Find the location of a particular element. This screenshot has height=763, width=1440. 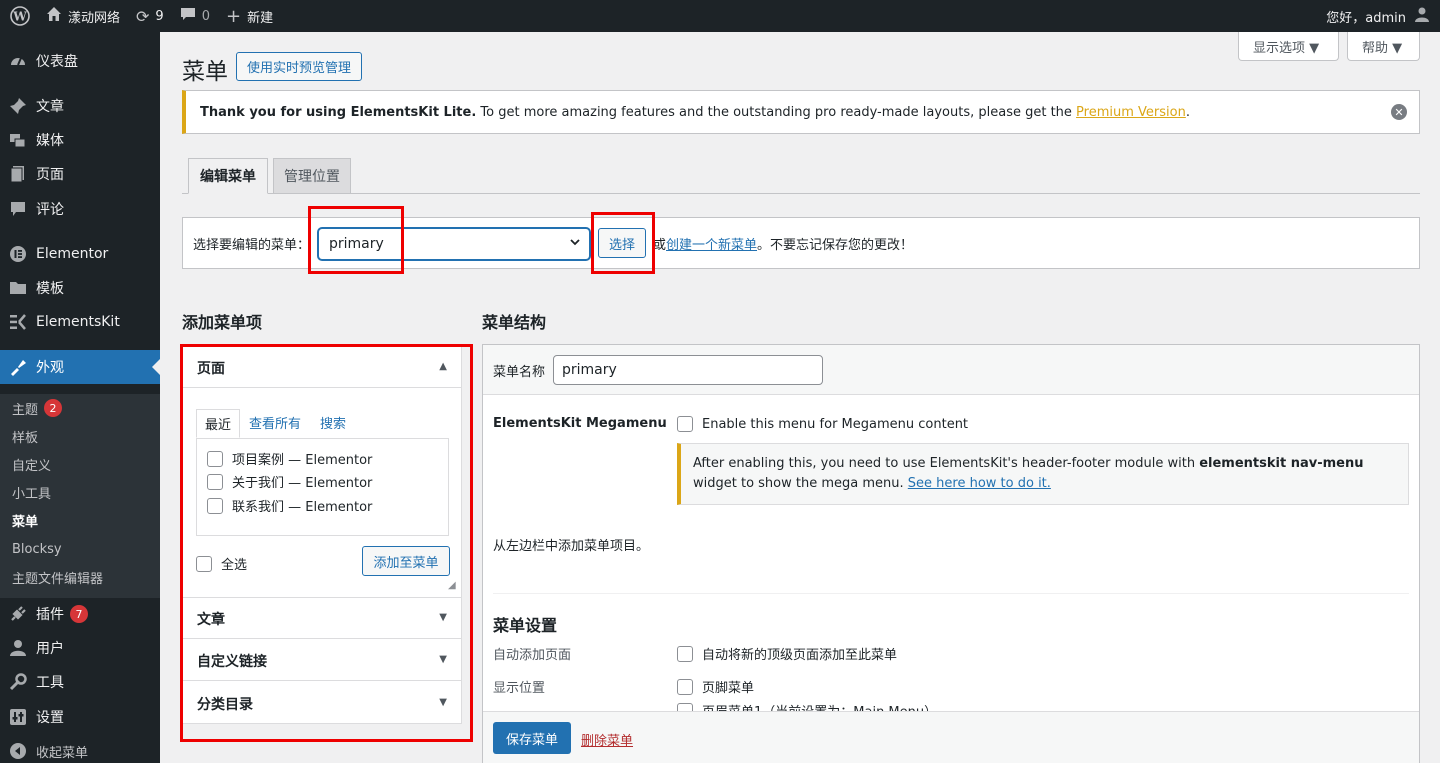

appearance-submenu: 主题 2 样板 自定义 小工具 菜单 Blocksy 主题文件编辑器 is located at coordinates (80, 496).